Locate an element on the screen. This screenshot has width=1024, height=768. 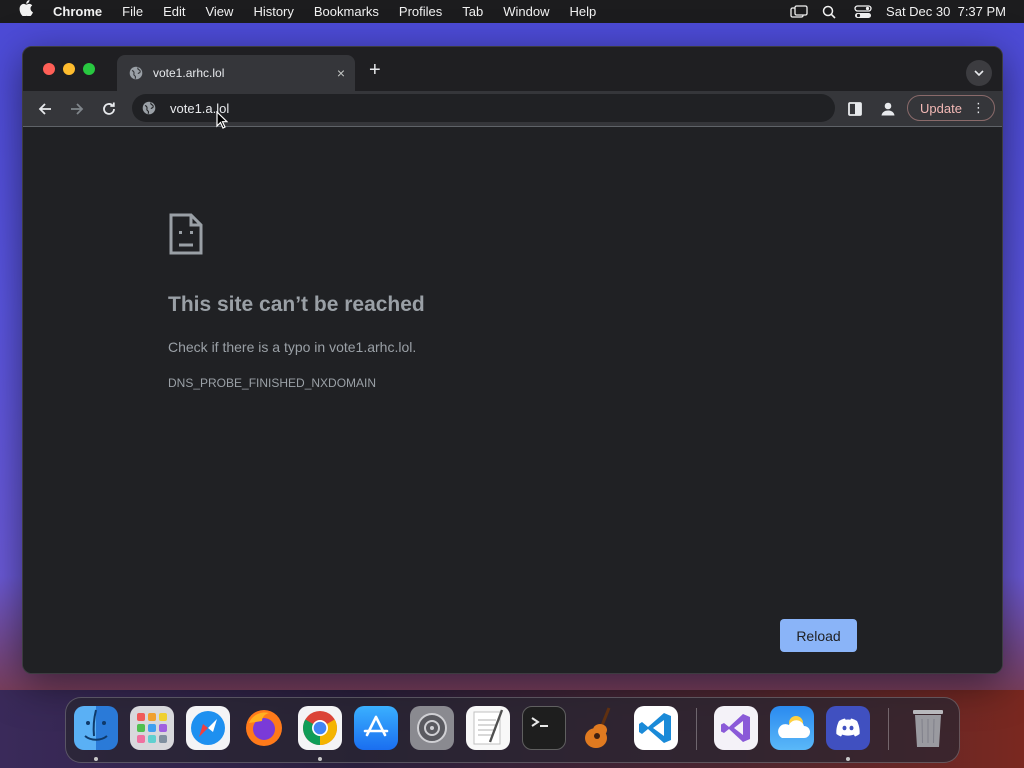
profile-icon is located at coordinates (888, 109).